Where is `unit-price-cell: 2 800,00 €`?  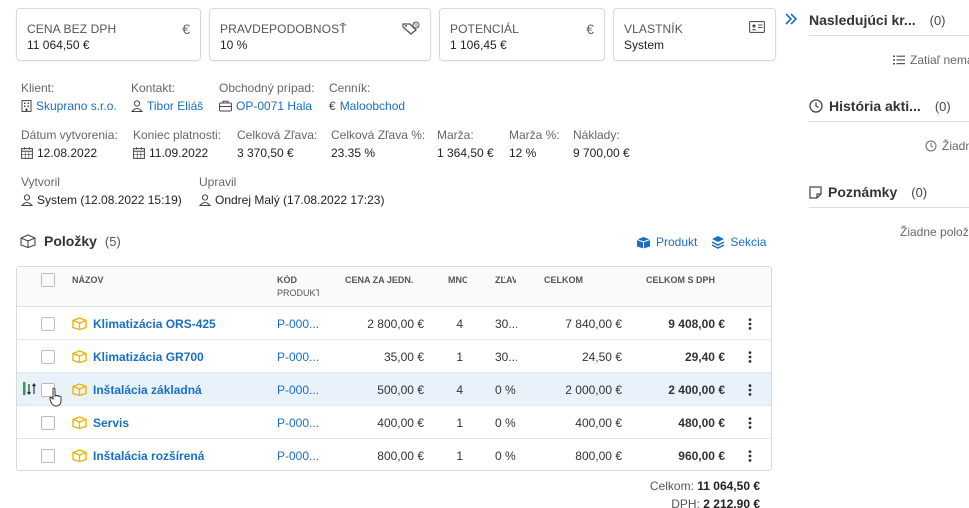
unit-price-cell: 2 800,00 € is located at coordinates (395, 323).